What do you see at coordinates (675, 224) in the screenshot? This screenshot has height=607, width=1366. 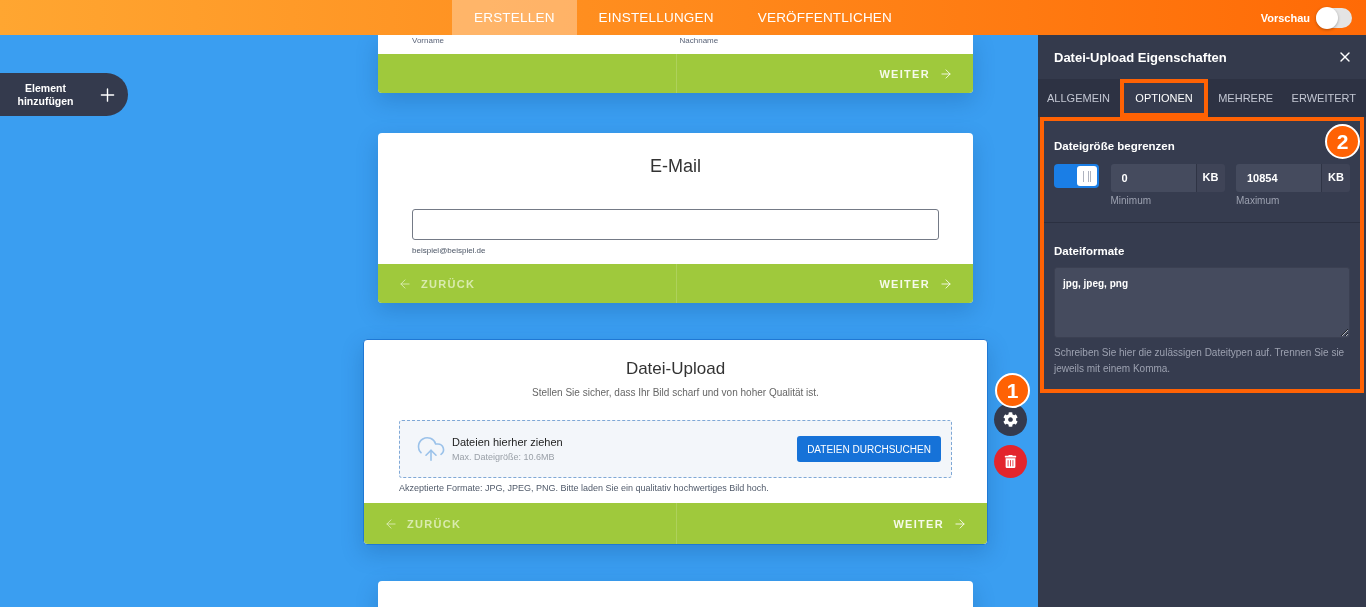 I see `email-field` at bounding box center [675, 224].